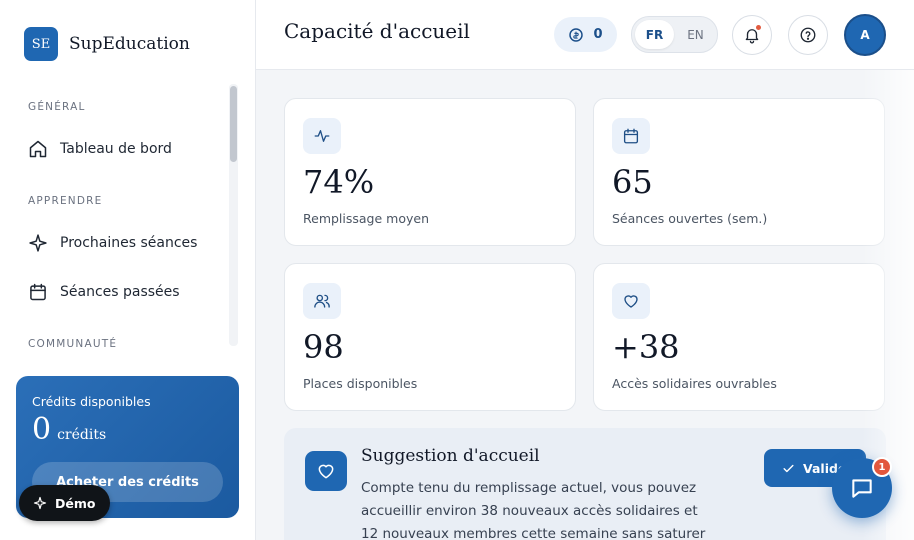 This screenshot has height=540, width=914. I want to click on stat-label: Places disponibles, so click(360, 383).